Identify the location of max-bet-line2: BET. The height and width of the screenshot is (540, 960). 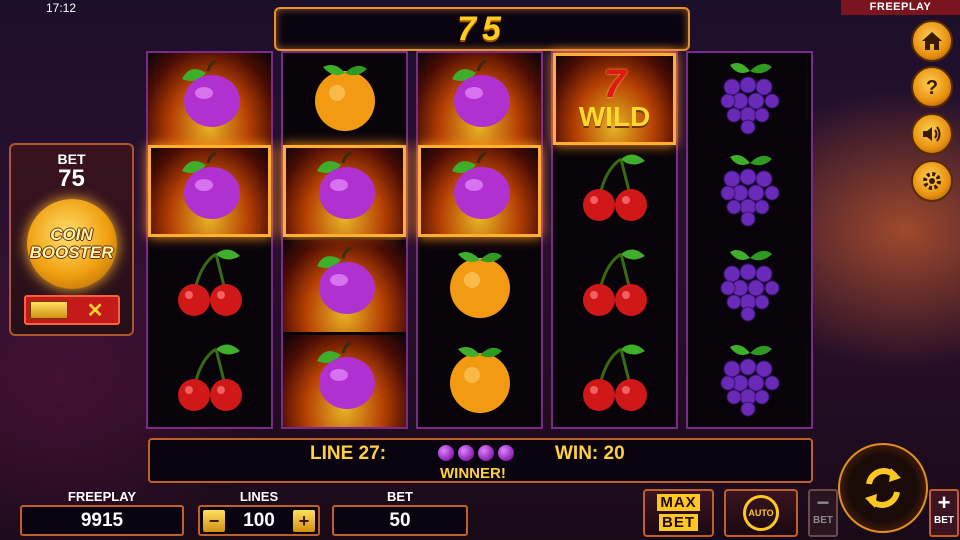
(678, 522).